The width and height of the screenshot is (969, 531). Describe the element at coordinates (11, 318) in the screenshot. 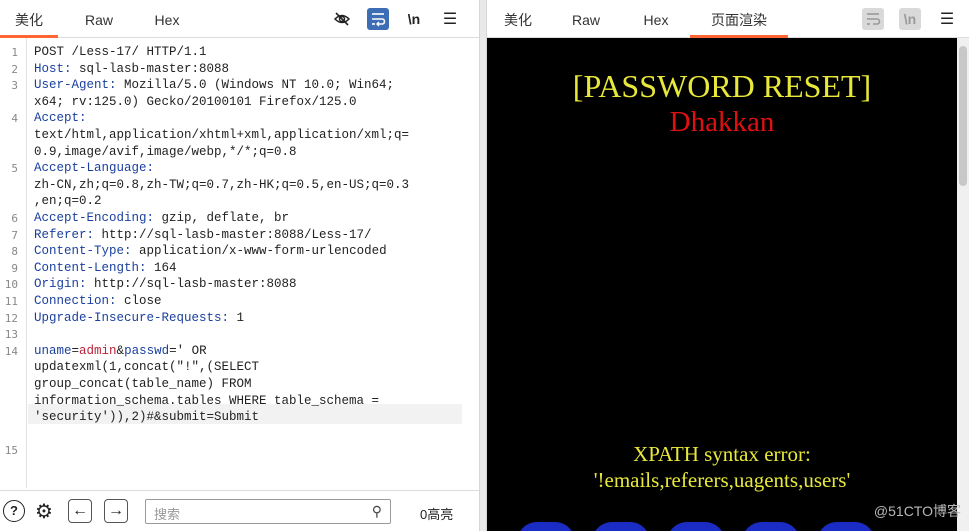

I see `line-number: 12` at that location.